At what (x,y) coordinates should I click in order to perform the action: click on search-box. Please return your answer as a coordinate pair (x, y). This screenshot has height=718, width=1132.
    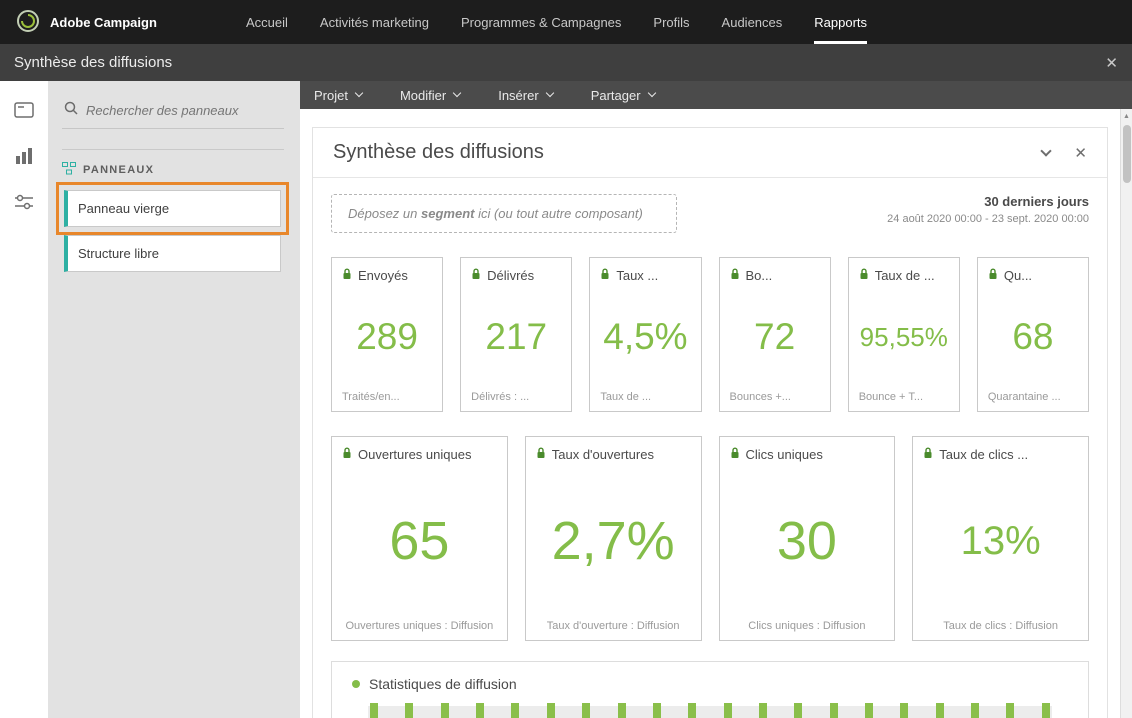
    Looking at the image, I should click on (173, 111).